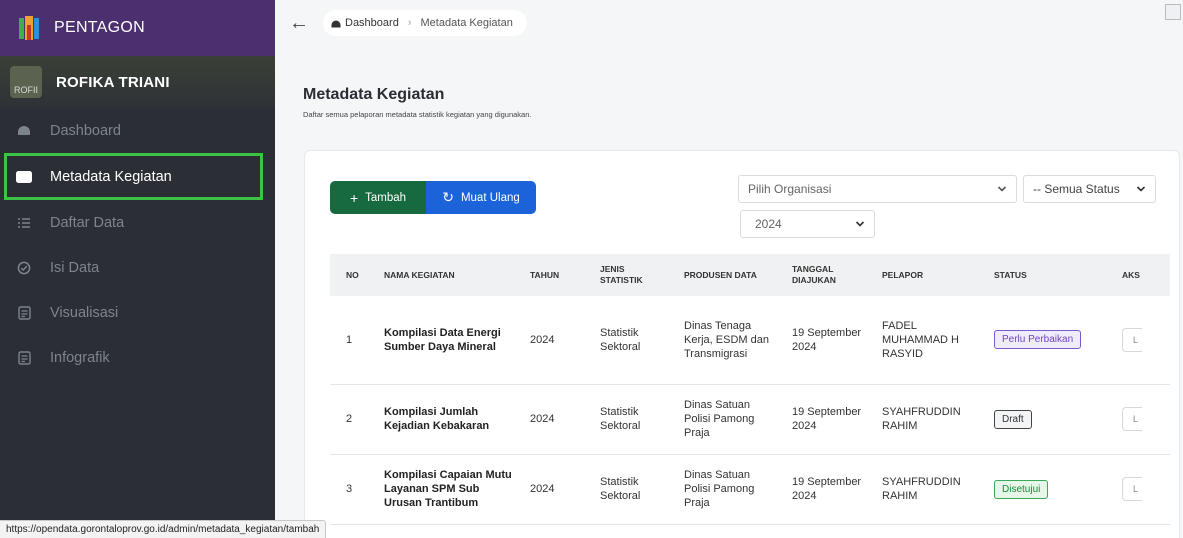 This screenshot has height=538, width=1183. Describe the element at coordinates (26, 90) in the screenshot. I see `avatar-alt-text: ROFII` at that location.